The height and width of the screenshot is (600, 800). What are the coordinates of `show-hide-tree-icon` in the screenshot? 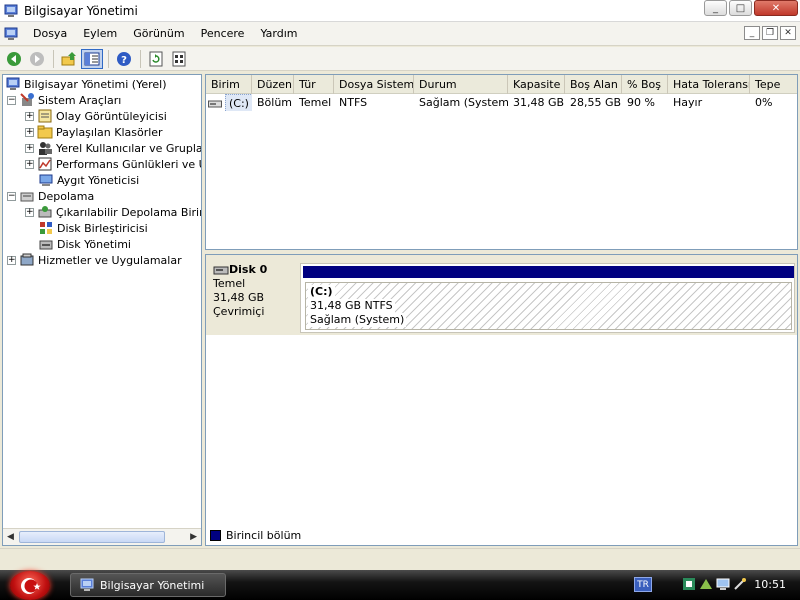 It's located at (92, 58).